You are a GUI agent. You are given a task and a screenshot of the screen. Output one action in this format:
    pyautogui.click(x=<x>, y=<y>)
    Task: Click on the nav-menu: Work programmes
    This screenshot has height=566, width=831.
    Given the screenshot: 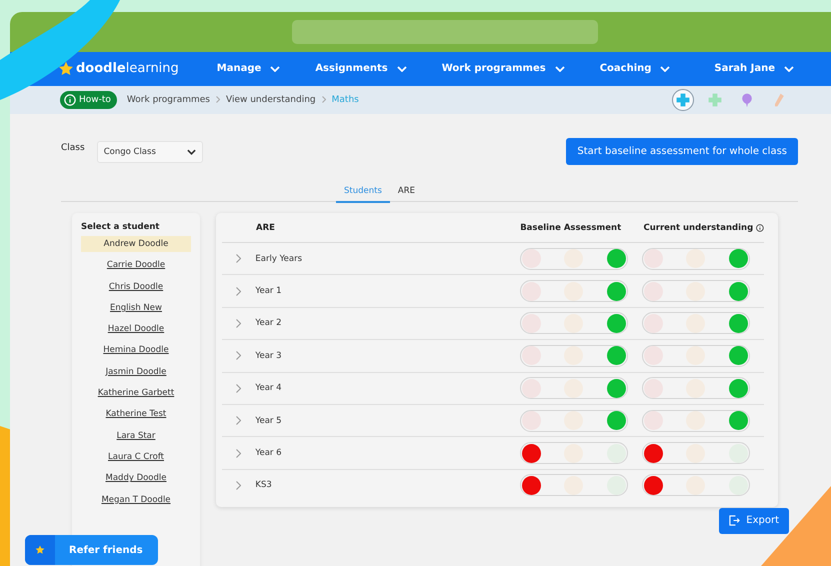 What is the action you would take?
    pyautogui.click(x=503, y=68)
    